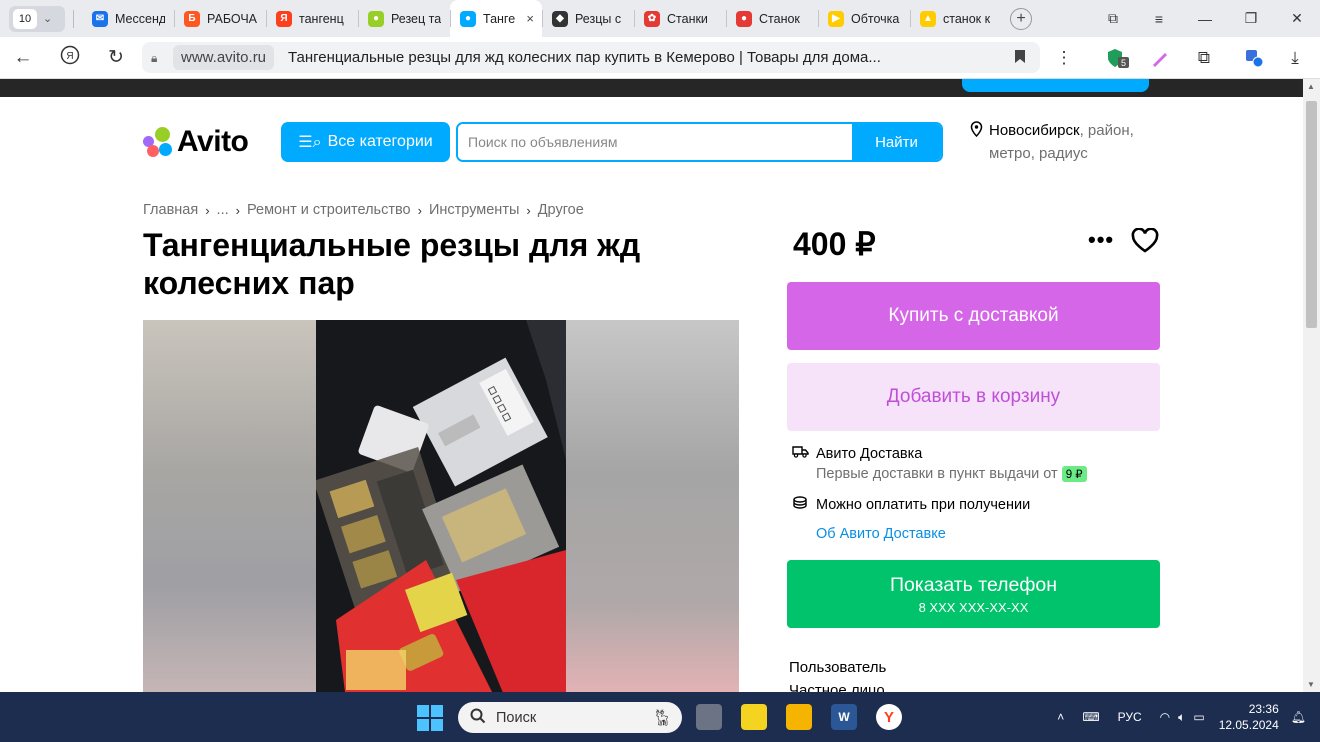 Image resolution: width=1320 pixels, height=742 pixels. What do you see at coordinates (1145, 242) in the screenshot?
I see `favorite-heart-icon` at bounding box center [1145, 242].